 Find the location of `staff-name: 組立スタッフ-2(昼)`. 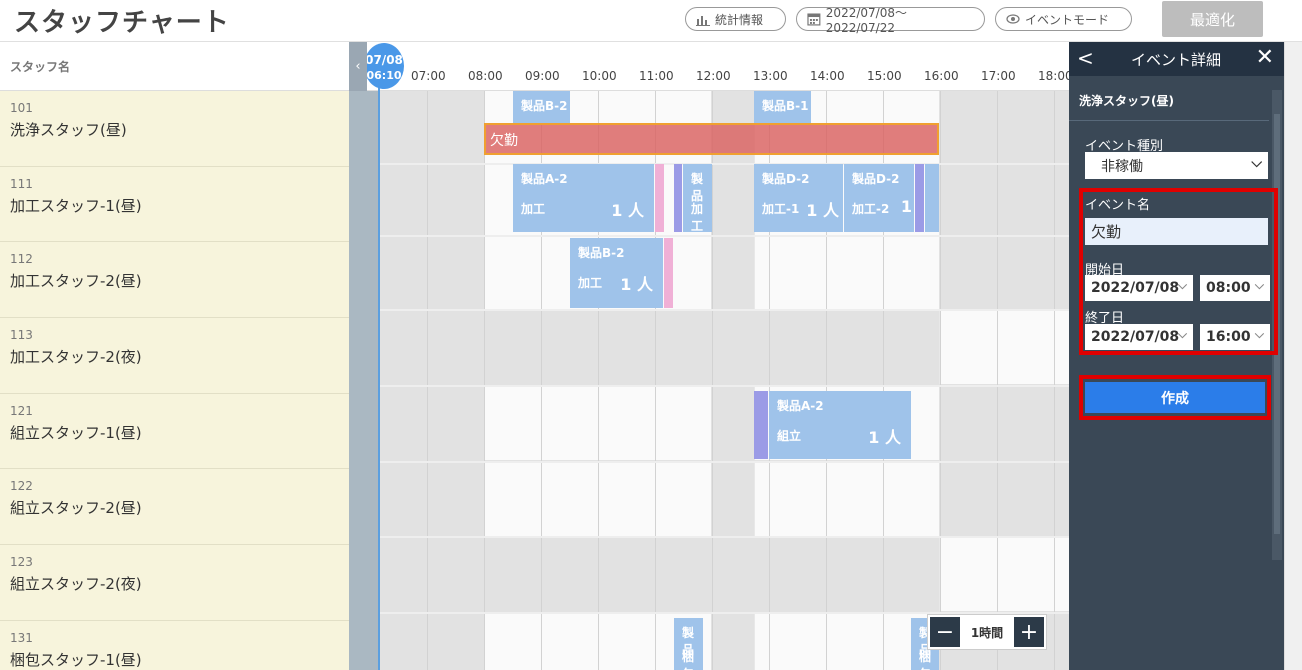

staff-name: 組立スタッフ-2(昼) is located at coordinates (76, 508).